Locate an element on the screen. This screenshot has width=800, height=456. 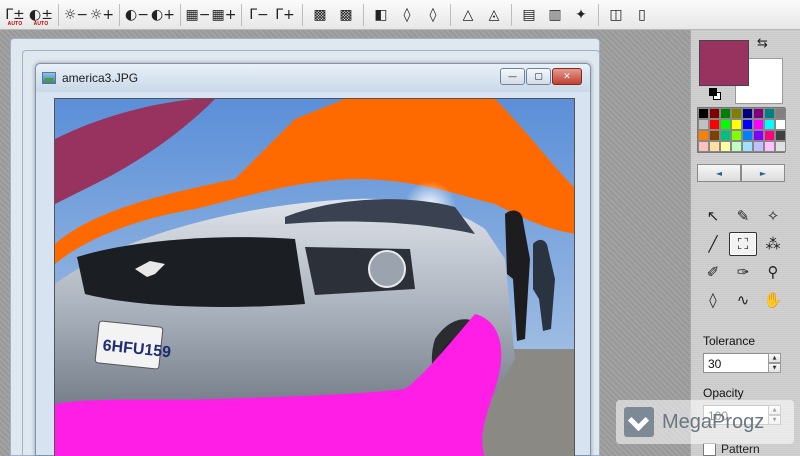
effects-button: ✦ is located at coordinates (581, 15).